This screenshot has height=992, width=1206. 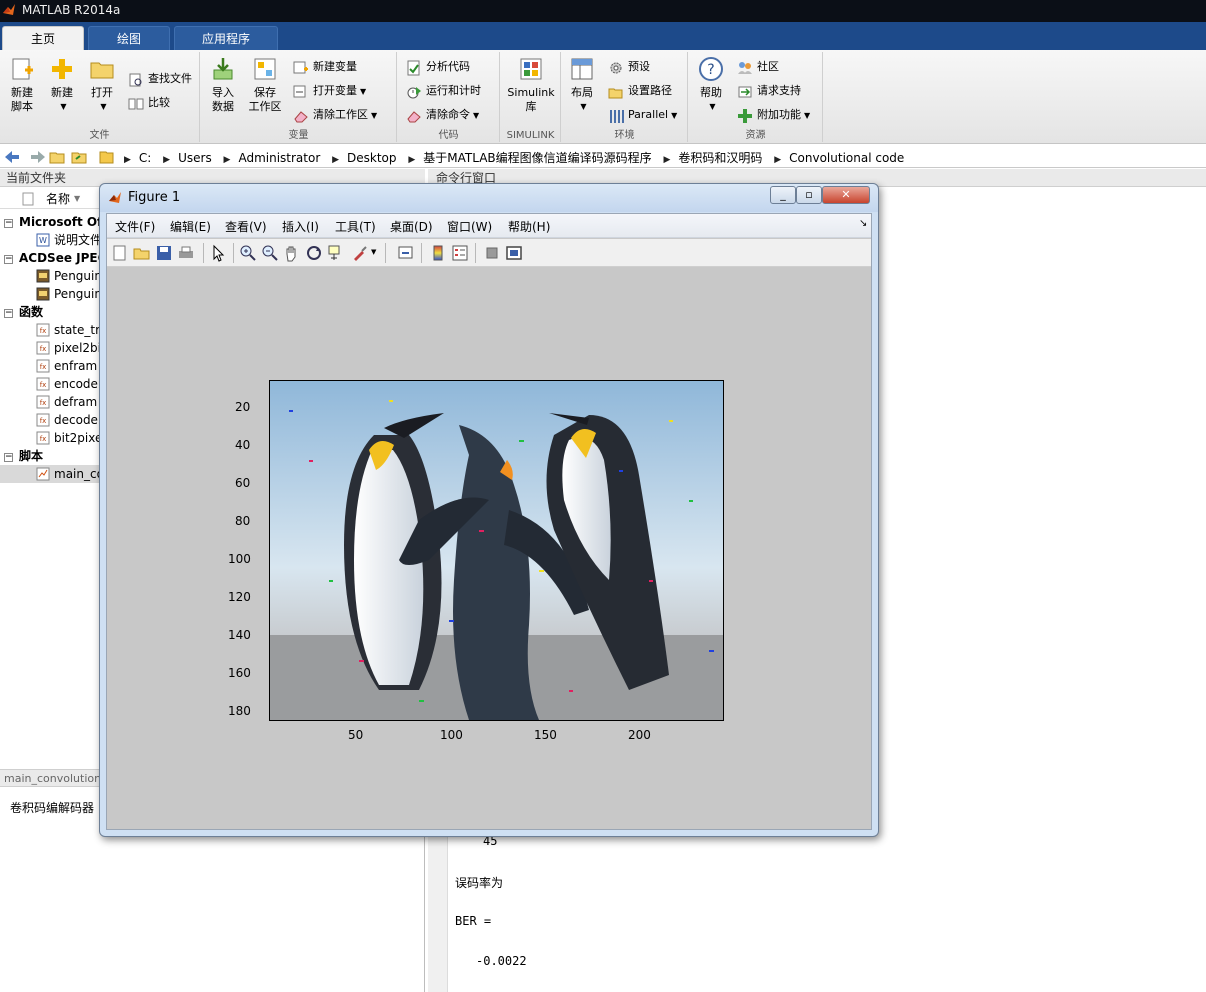 I want to click on menu-edit: 编辑(E), so click(x=190, y=226).